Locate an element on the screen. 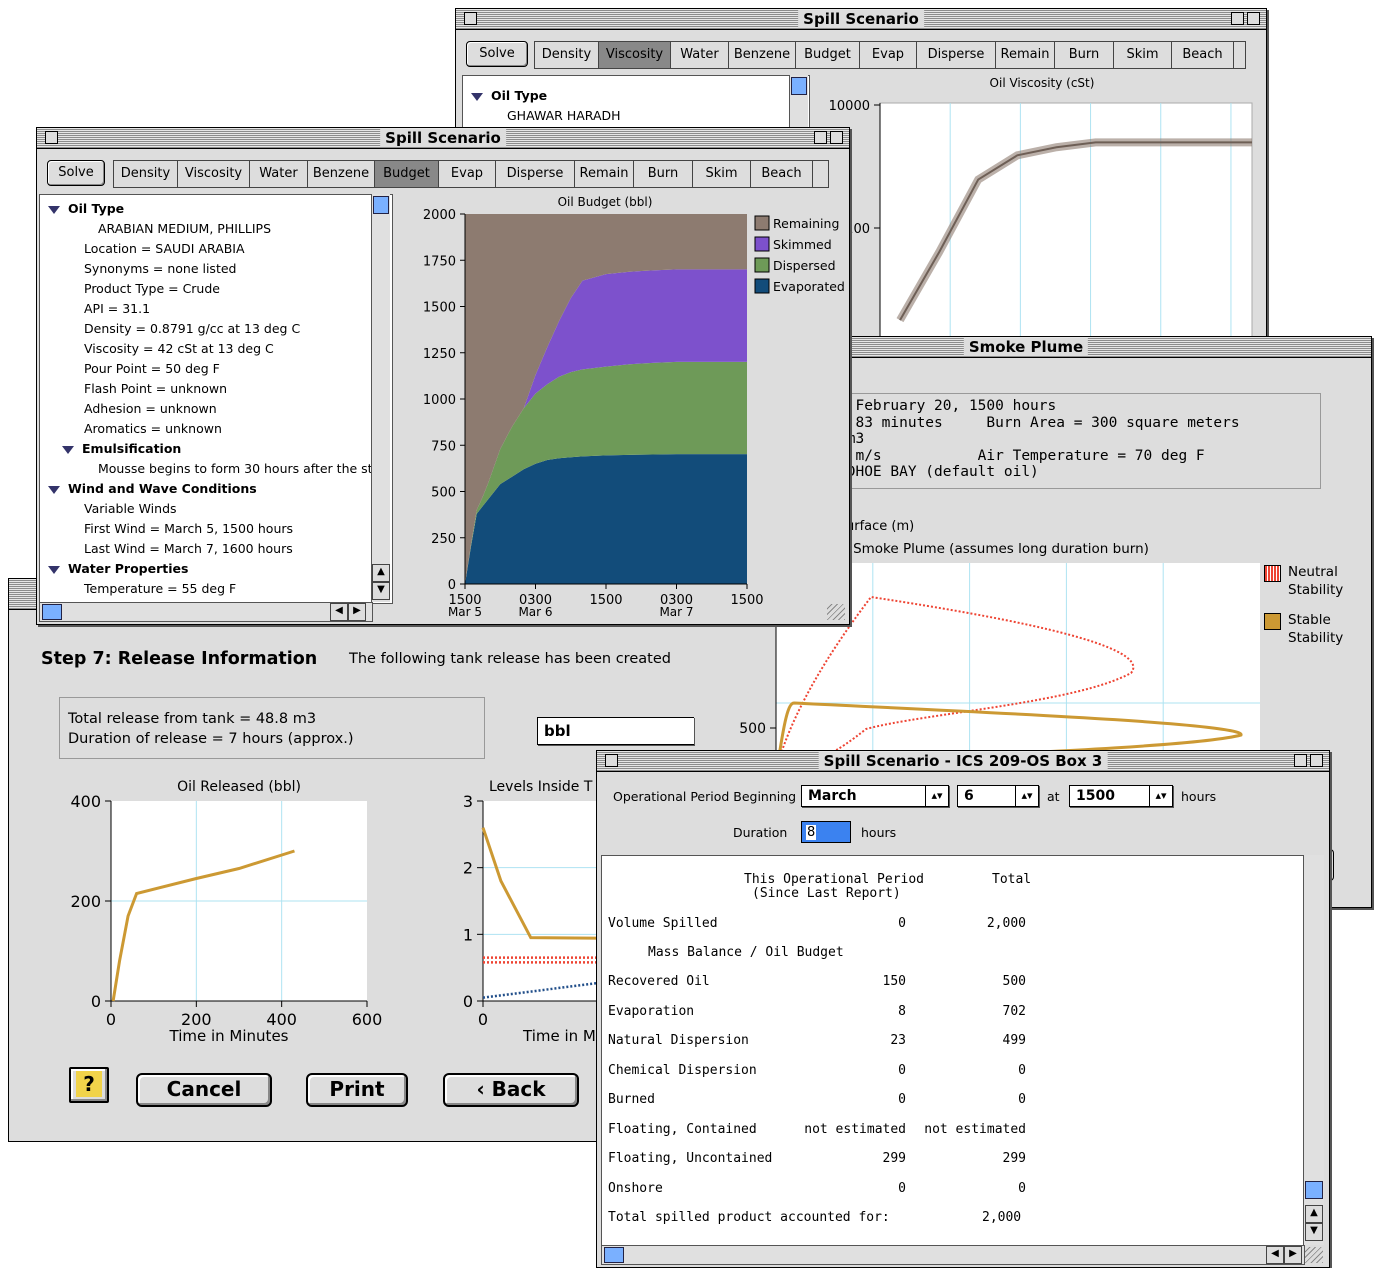 The image size is (1377, 1268). month-select: March ▴▾ is located at coordinates (875, 796).